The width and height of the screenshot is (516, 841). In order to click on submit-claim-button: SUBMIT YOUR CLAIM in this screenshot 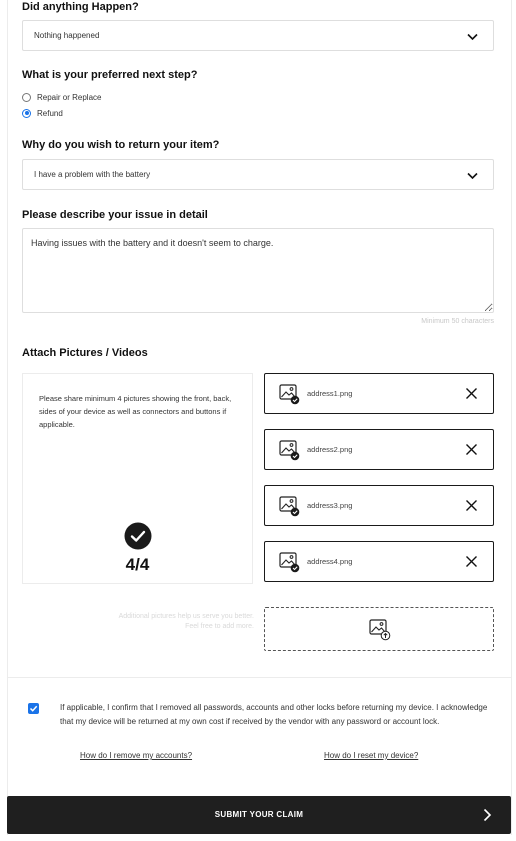, I will do `click(259, 815)`.